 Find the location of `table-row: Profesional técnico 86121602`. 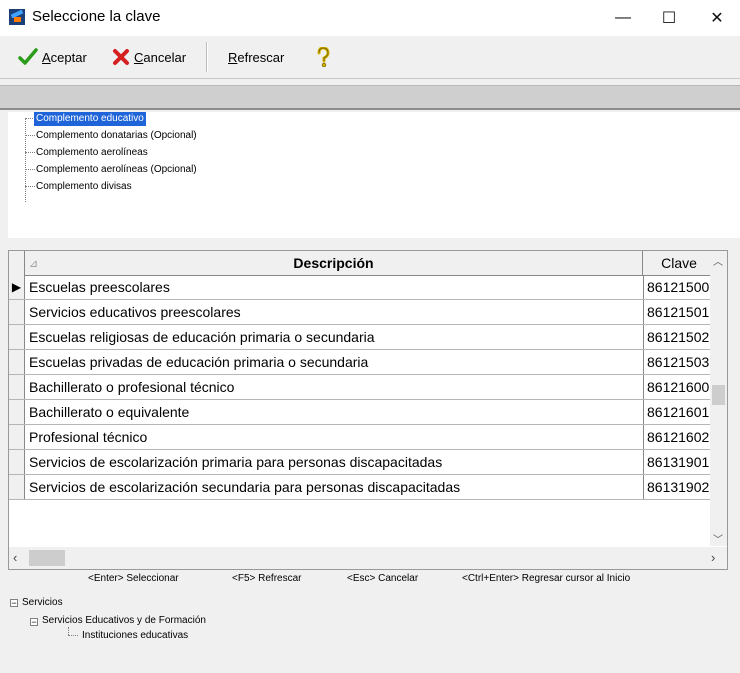

table-row: Profesional técnico 86121602 is located at coordinates (364, 437).